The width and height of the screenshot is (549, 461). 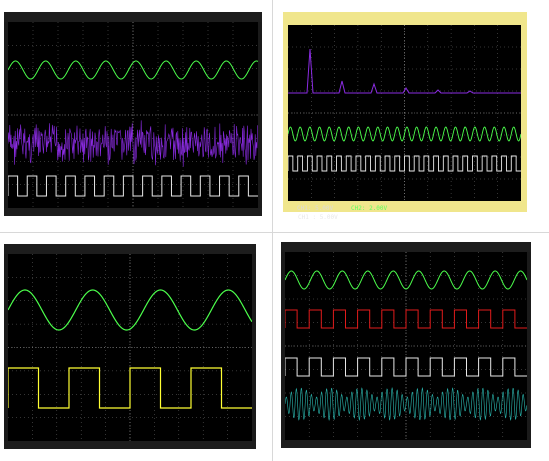 What do you see at coordinates (369, 208) in the screenshot?
I see `ch2-scale-readout: CH2: 2.00V` at bounding box center [369, 208].